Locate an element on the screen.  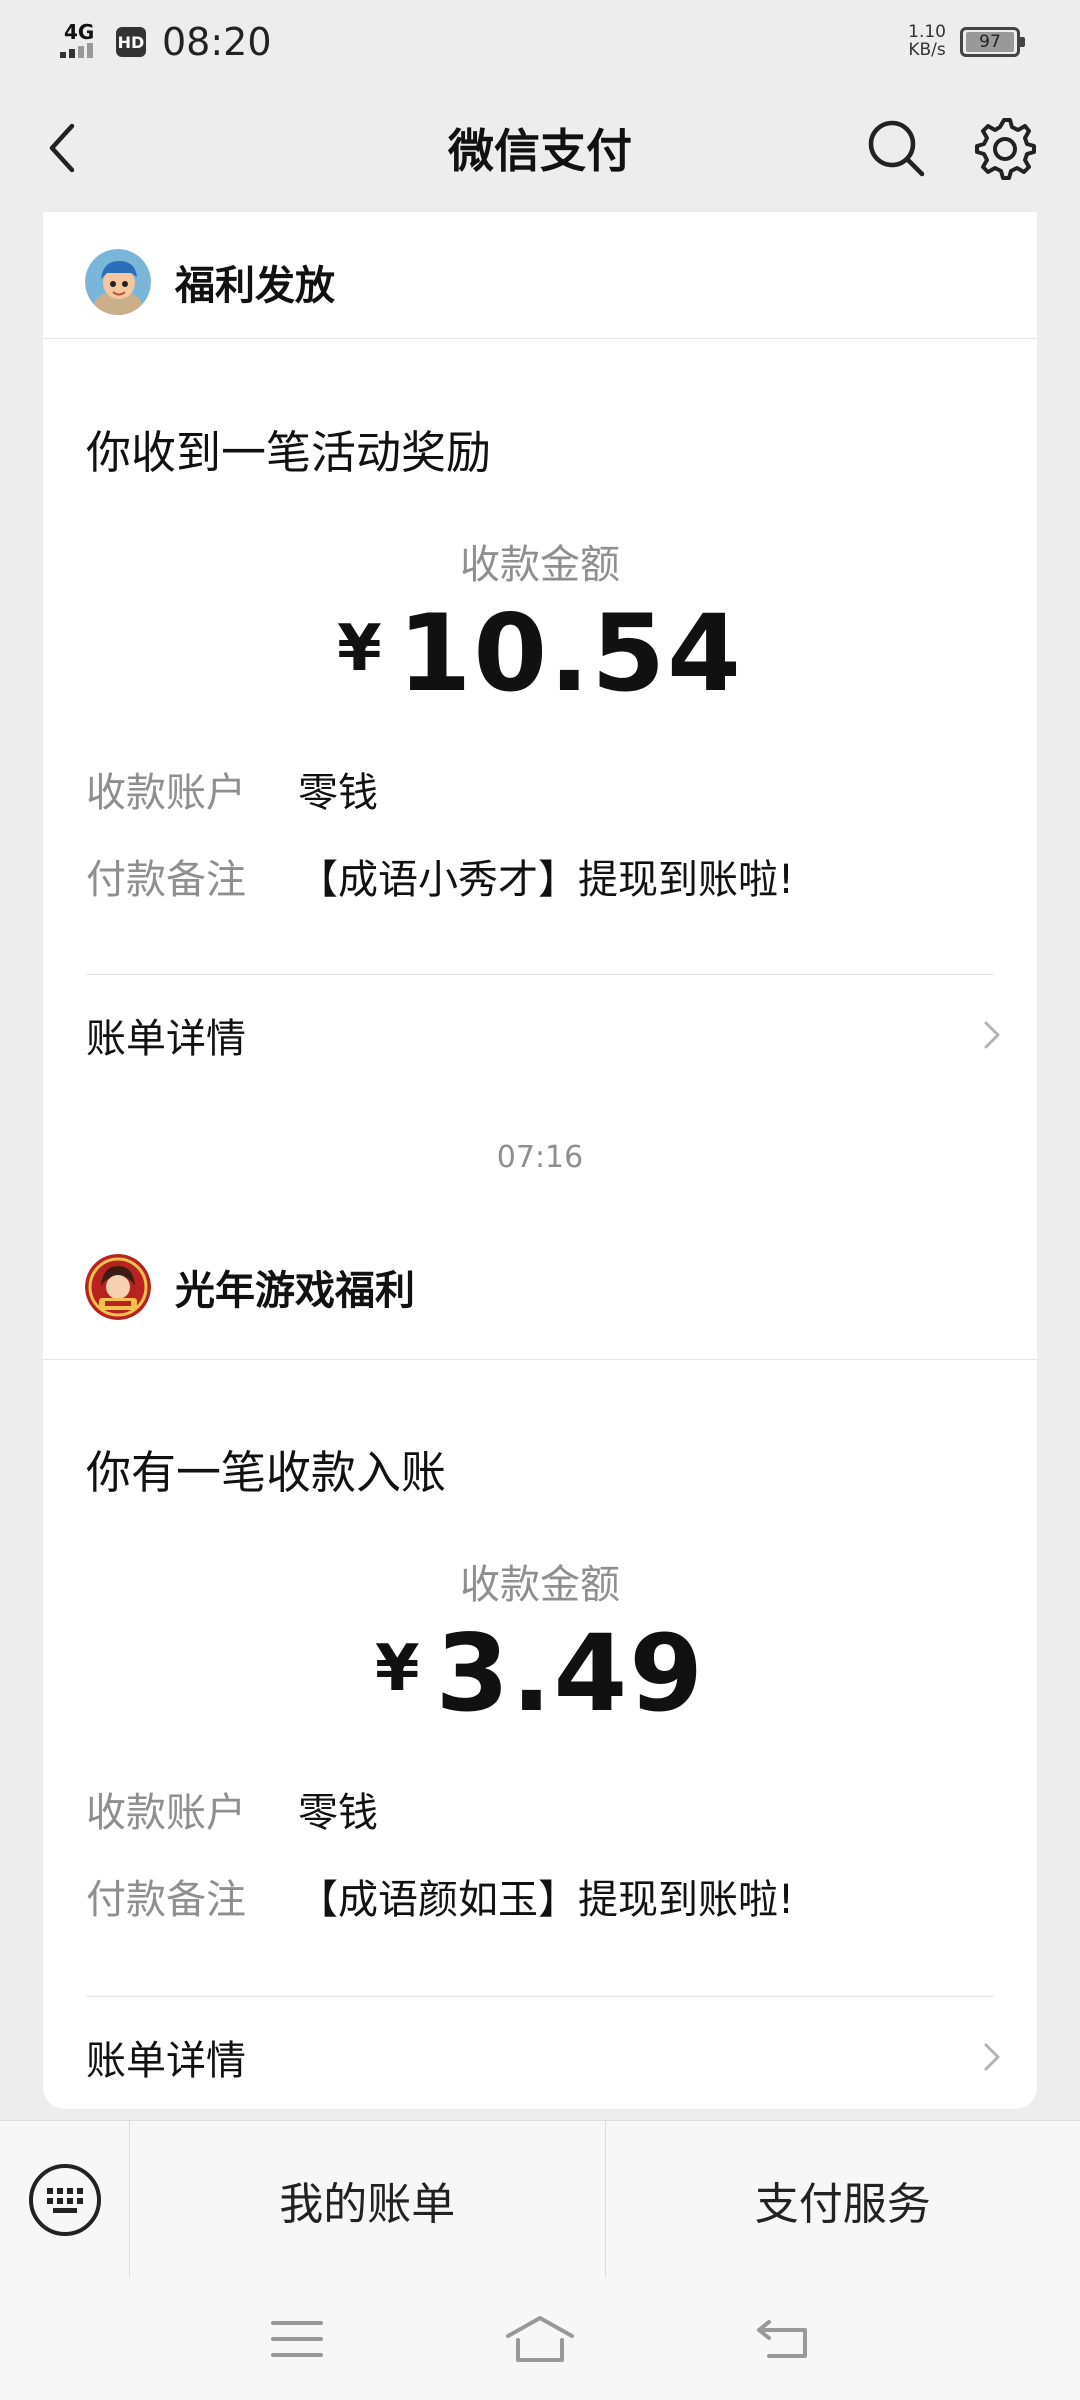
note-value: 【成语小秀才】提现到账啦! is located at coordinates (546, 880).